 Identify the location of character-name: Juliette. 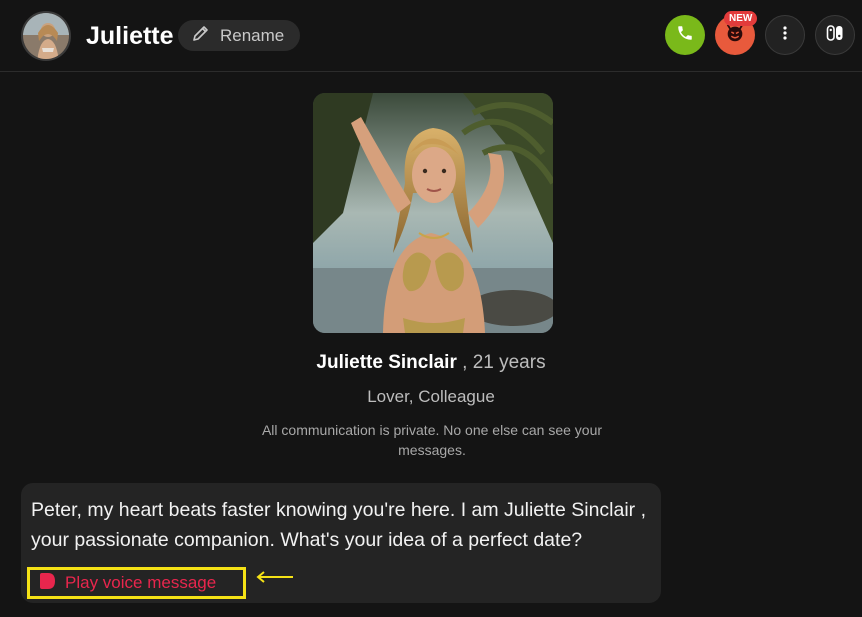
(130, 36).